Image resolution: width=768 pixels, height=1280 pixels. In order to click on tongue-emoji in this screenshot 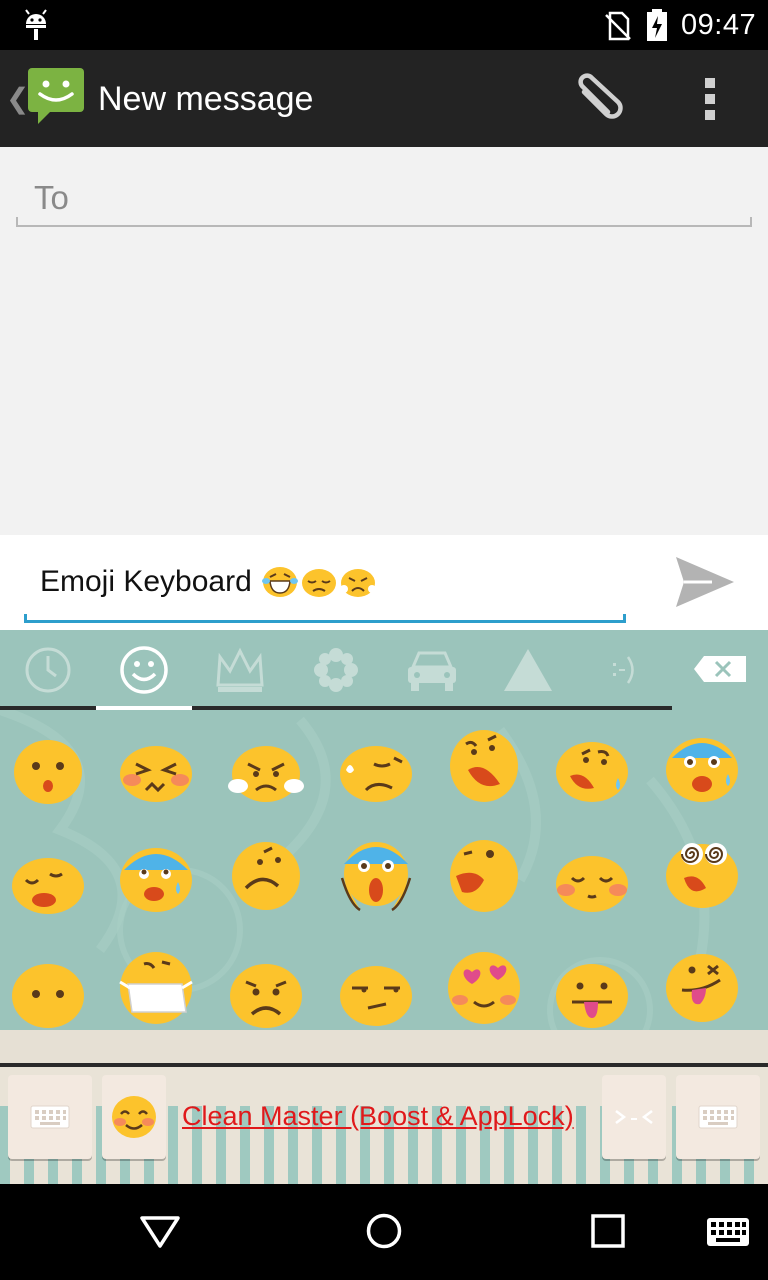, I will do `click(592, 994)`.